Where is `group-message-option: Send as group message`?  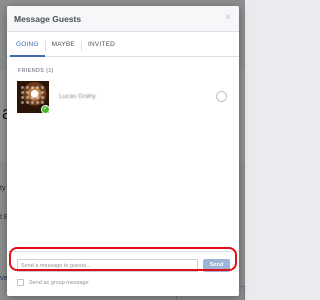 group-message-option: Send as group message is located at coordinates (53, 282).